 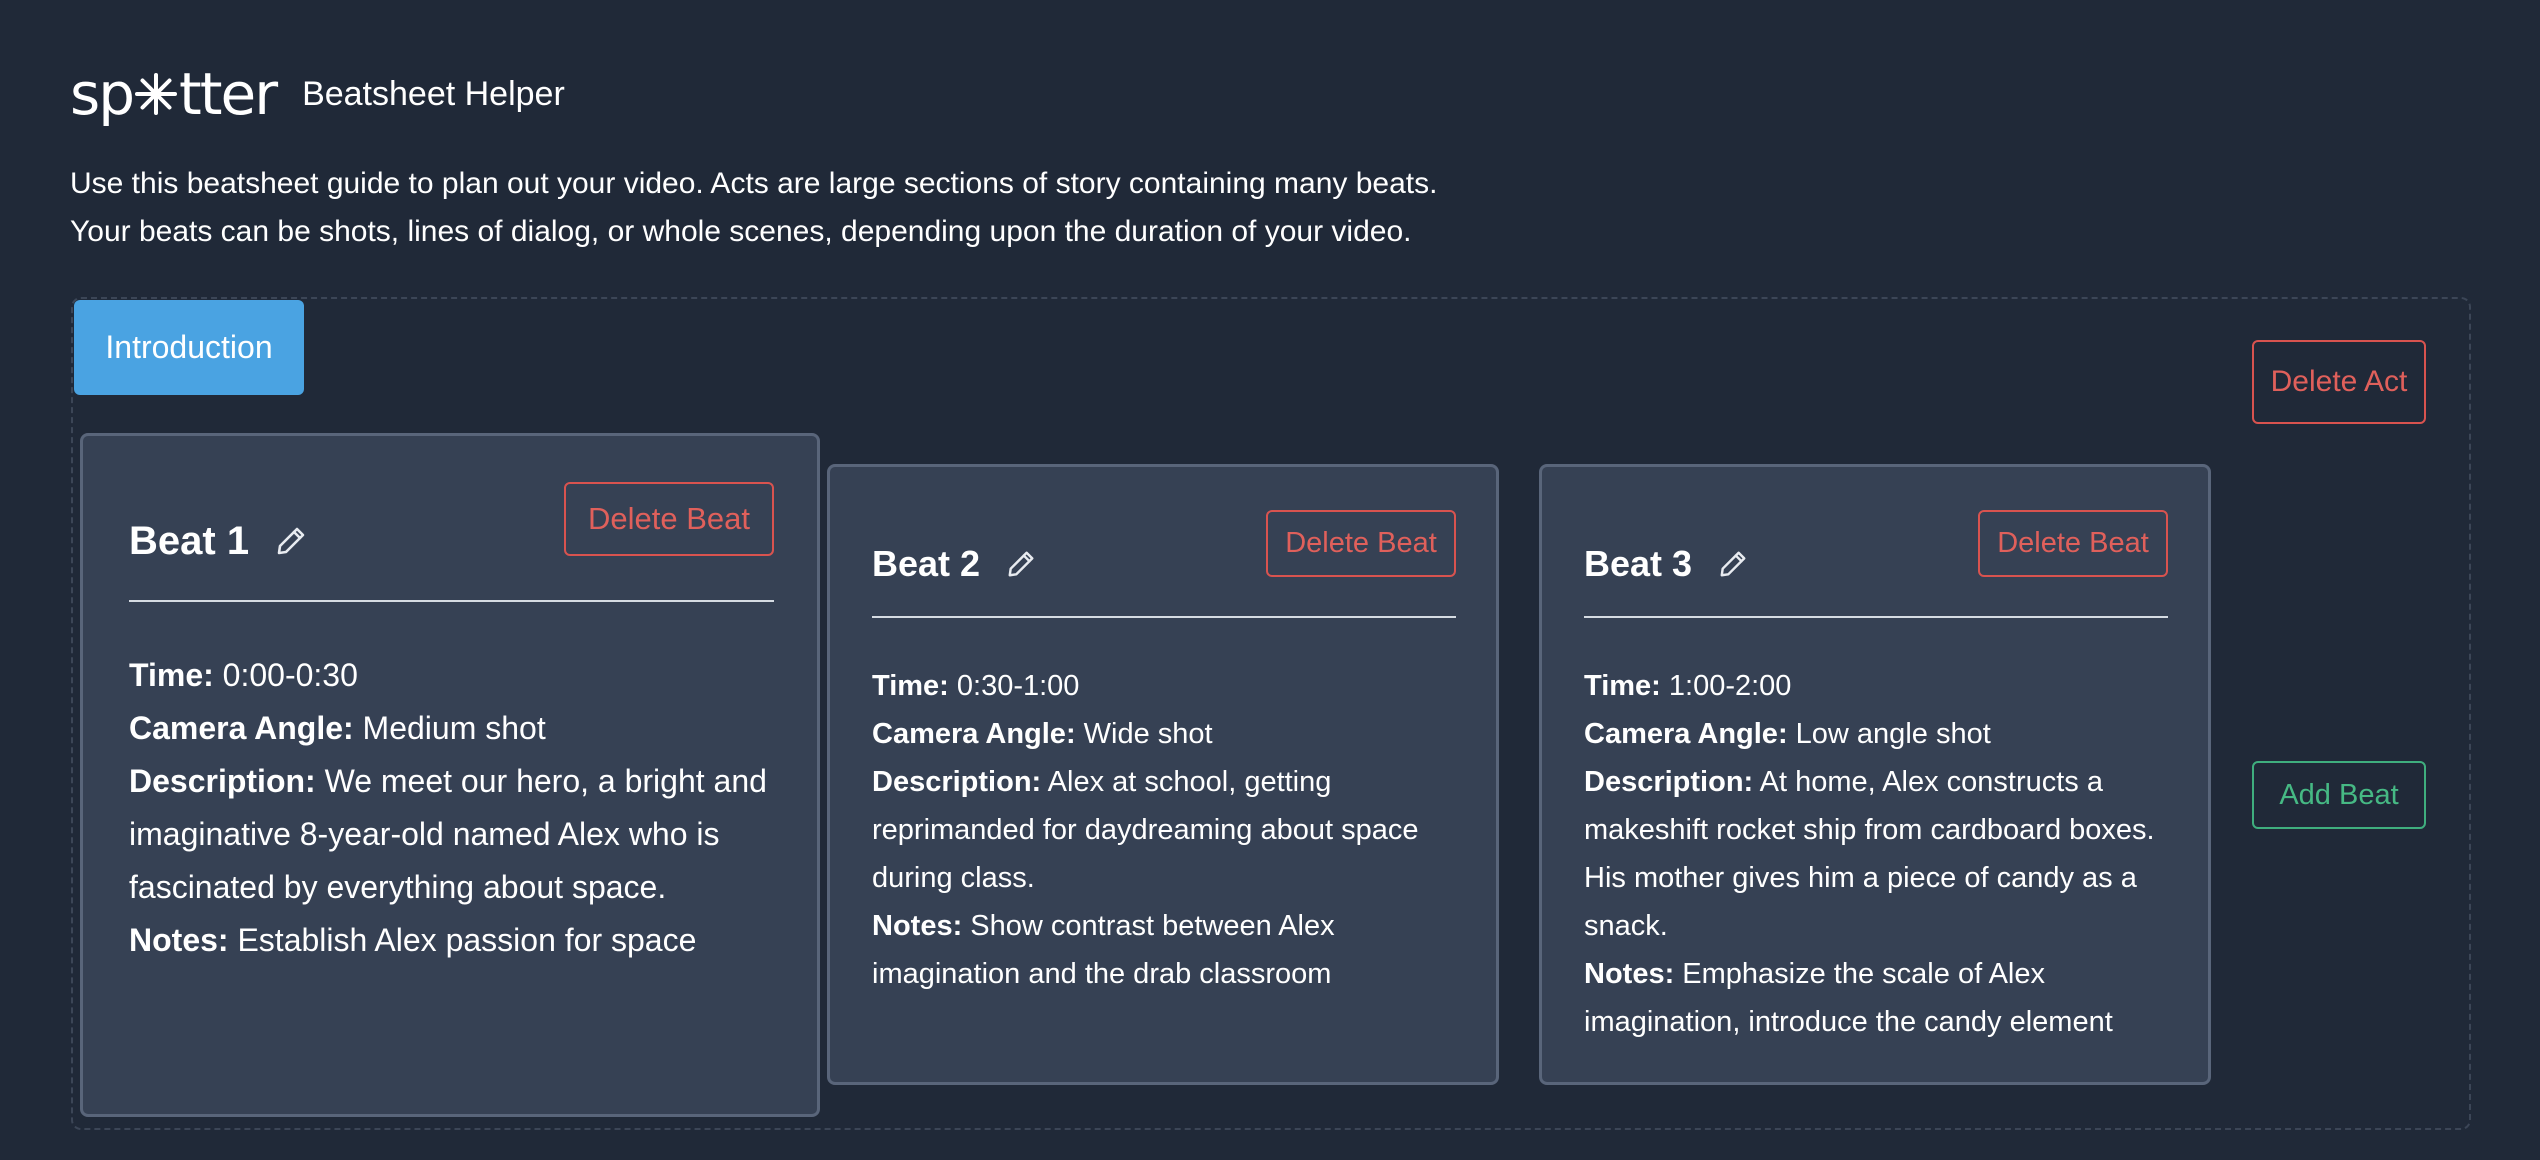 What do you see at coordinates (1879, 686) in the screenshot?
I see `beat-time-row: Time: 1:00-2:00` at bounding box center [1879, 686].